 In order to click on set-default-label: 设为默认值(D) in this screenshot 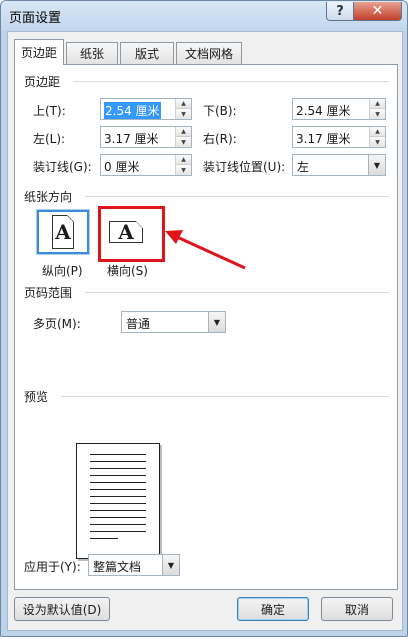, I will do `click(62, 609)`.